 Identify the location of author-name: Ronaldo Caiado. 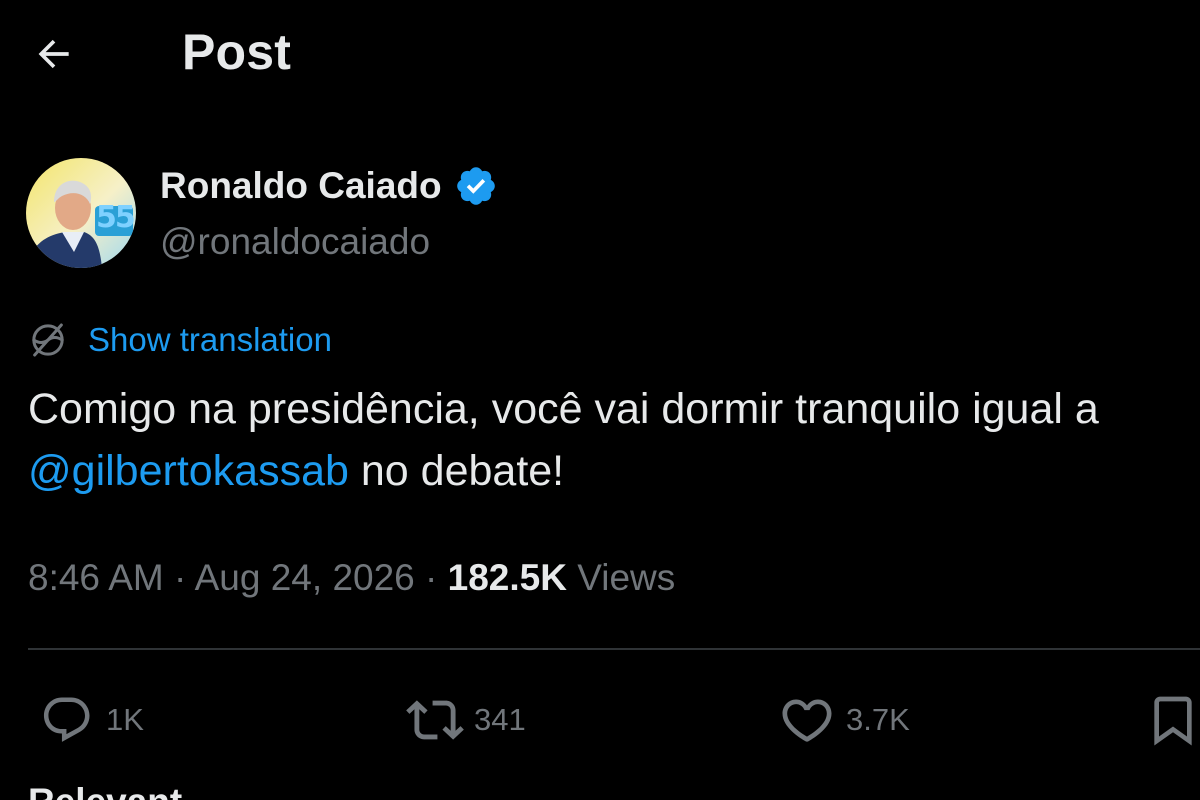
(329, 186).